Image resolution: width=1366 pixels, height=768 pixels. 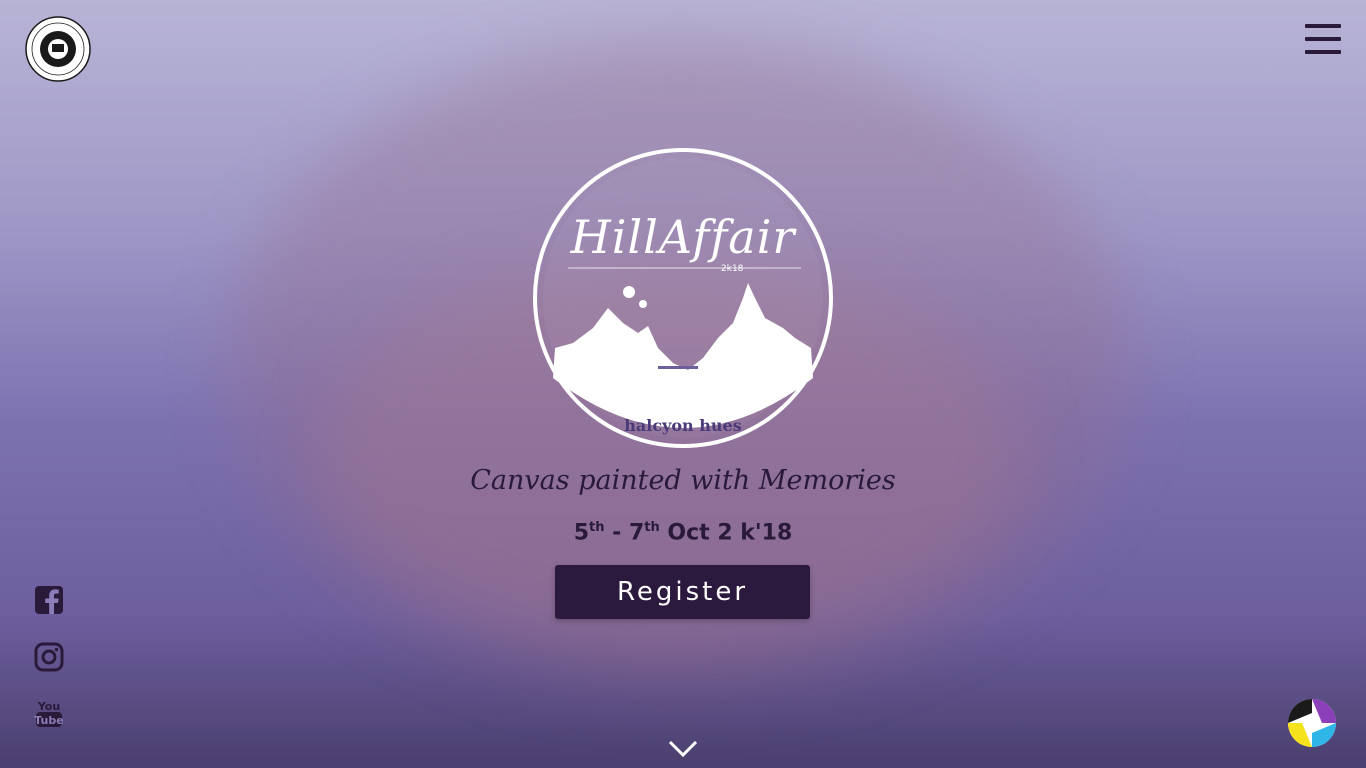 What do you see at coordinates (682, 592) in the screenshot?
I see `register-button: Register` at bounding box center [682, 592].